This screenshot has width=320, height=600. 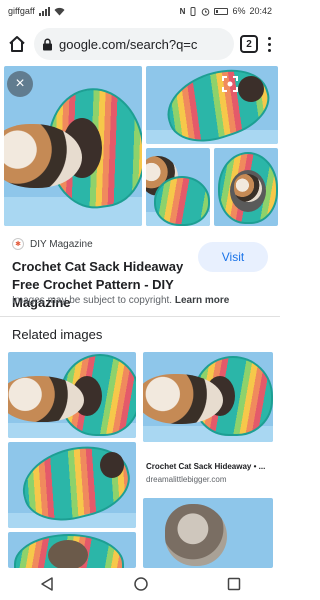 What do you see at coordinates (193, 11) in the screenshot?
I see `vibrate-icon` at bounding box center [193, 11].